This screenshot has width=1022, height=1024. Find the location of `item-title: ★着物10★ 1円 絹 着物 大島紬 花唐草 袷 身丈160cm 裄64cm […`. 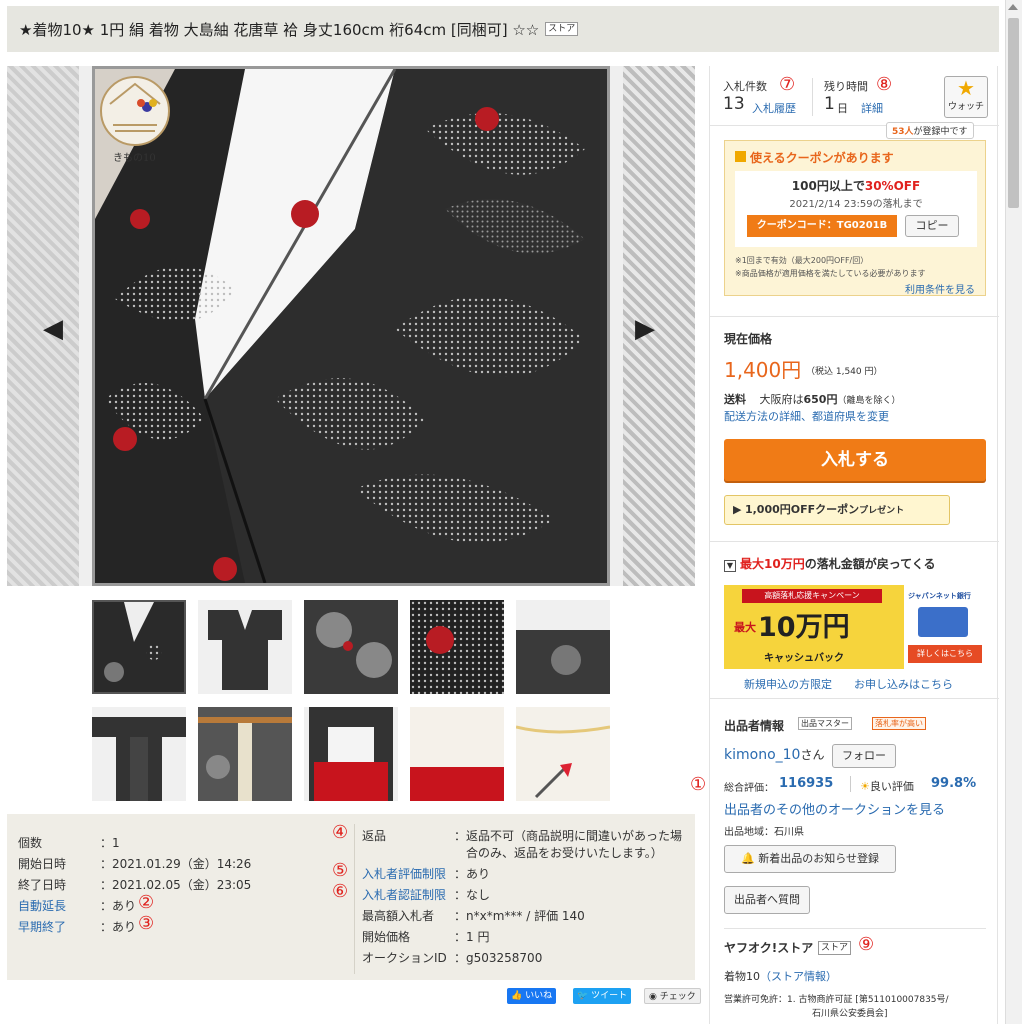

item-title: ★着物10★ 1円 絹 着物 大島紬 花唐草 袷 身丈160cm 裄64cm [… is located at coordinates (279, 29).